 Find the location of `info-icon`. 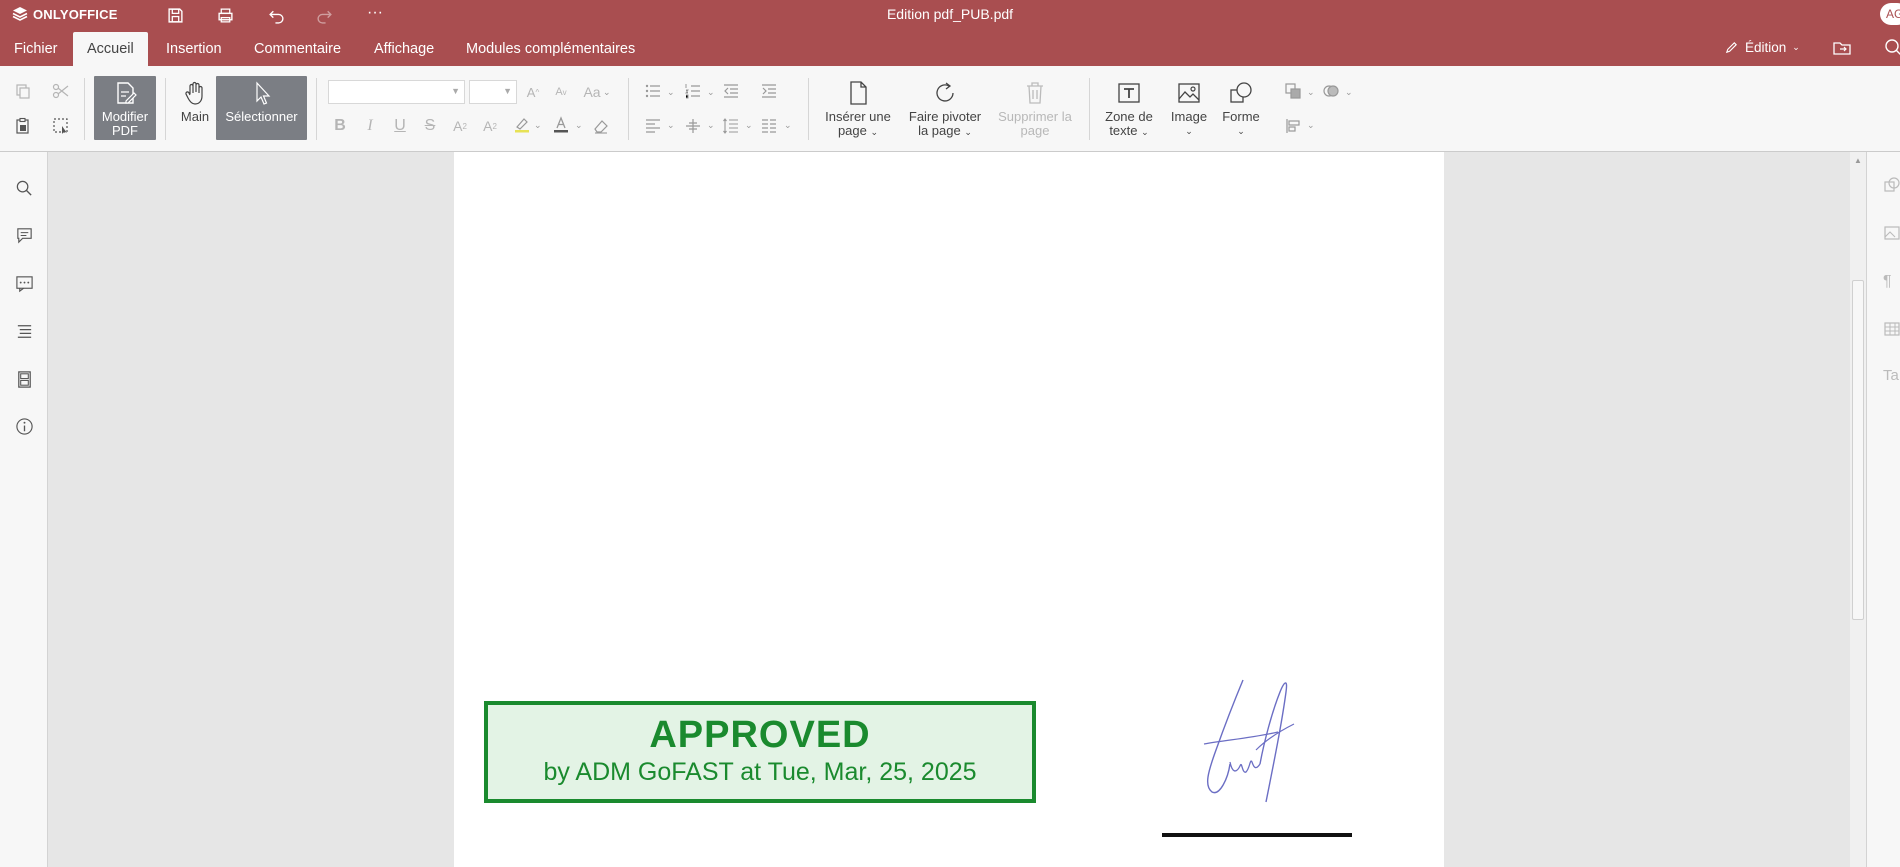

info-icon is located at coordinates (24, 426).